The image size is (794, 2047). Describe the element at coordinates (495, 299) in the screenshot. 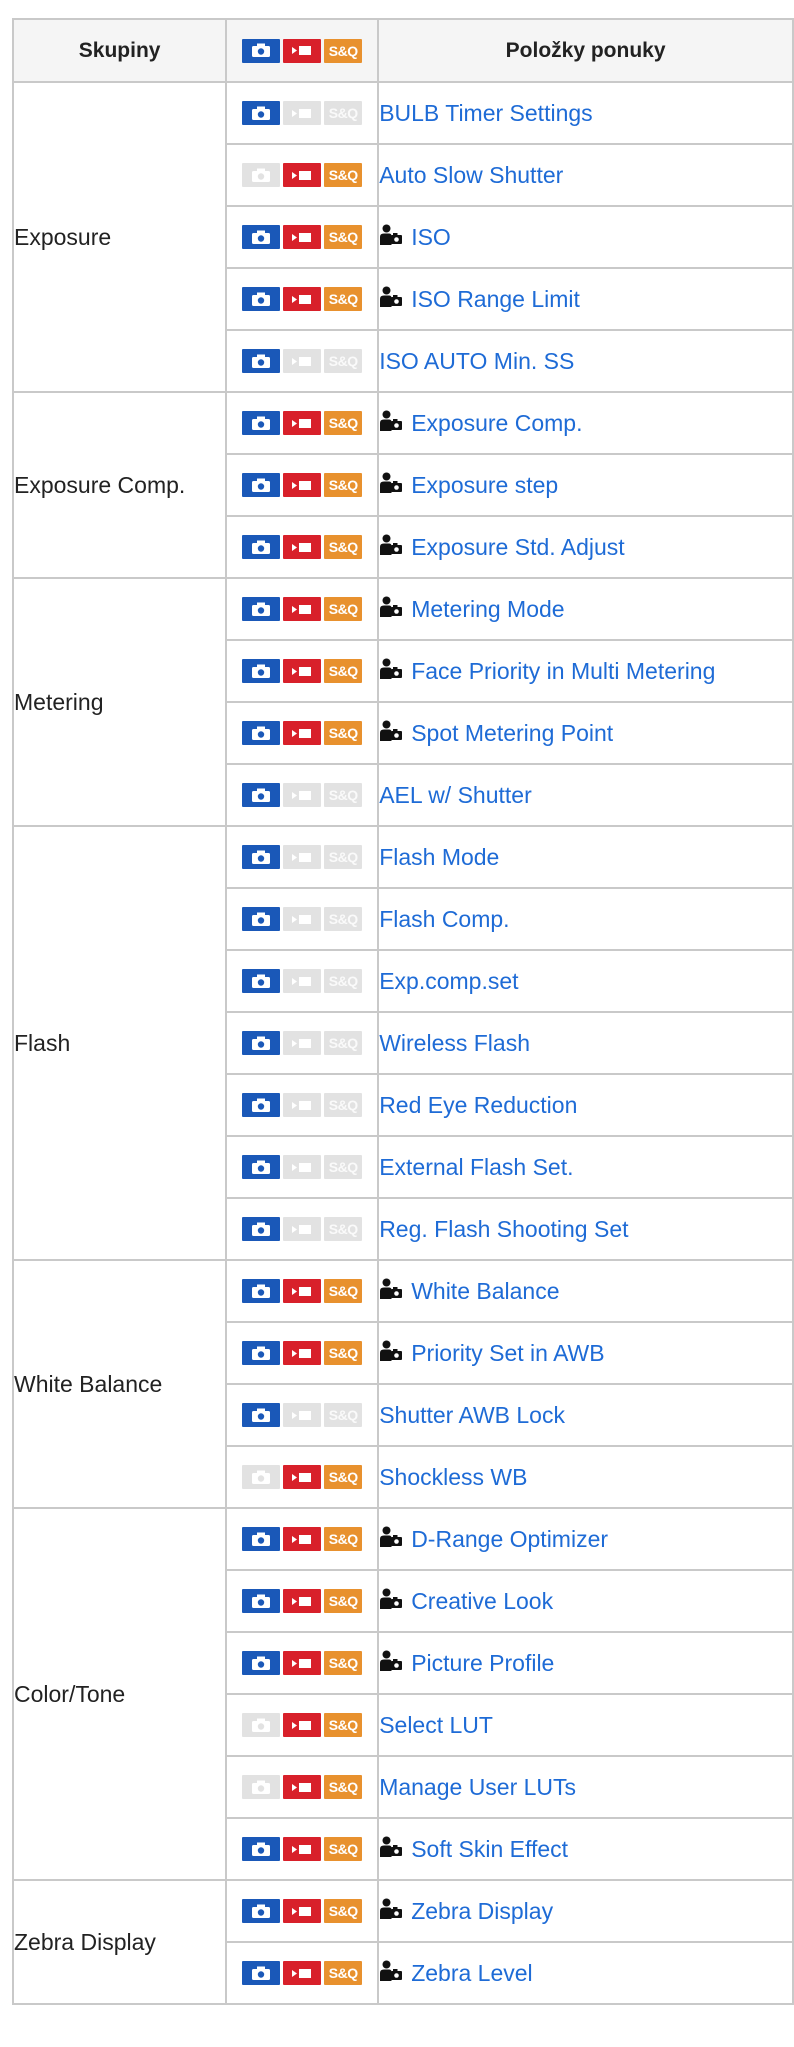

I see `menu-item-link: ISO Range Limit` at that location.